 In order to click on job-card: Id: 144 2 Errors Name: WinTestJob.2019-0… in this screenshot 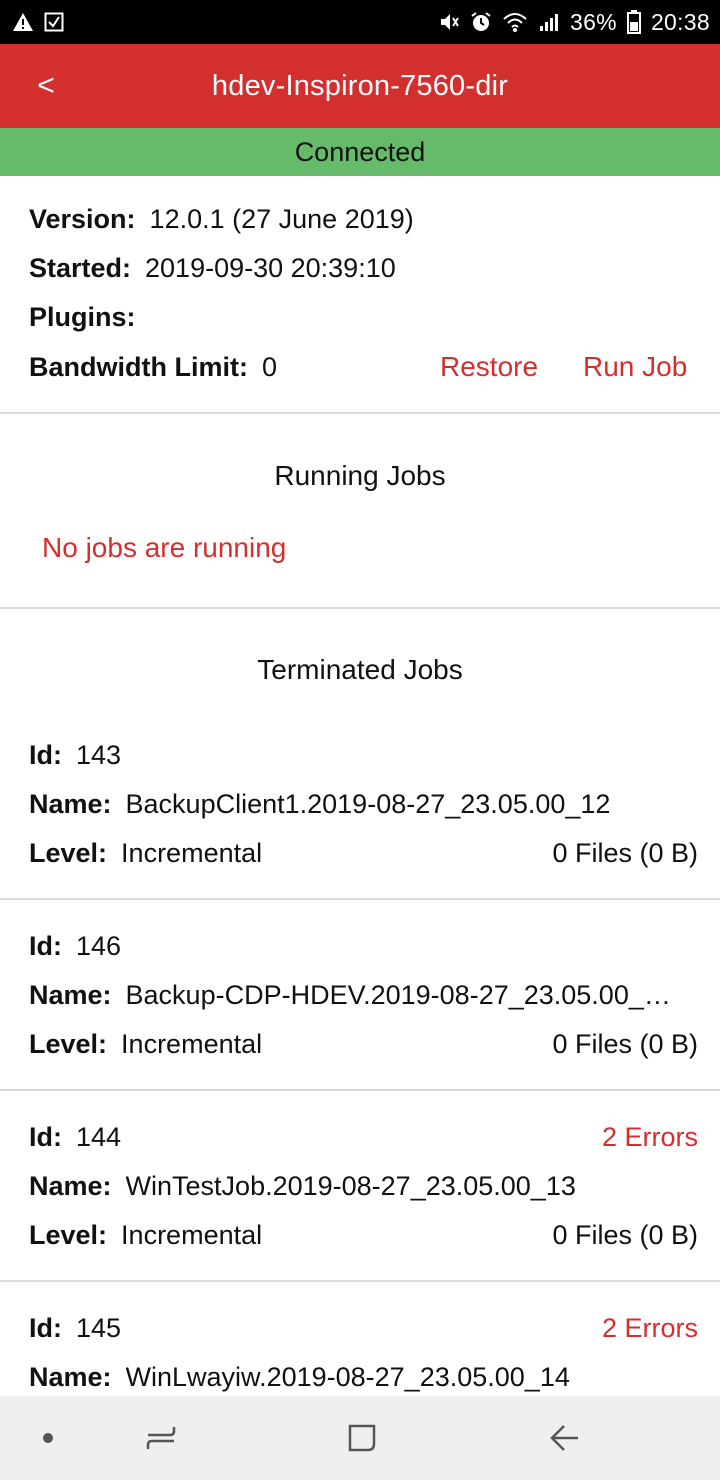, I will do `click(360, 1186)`.